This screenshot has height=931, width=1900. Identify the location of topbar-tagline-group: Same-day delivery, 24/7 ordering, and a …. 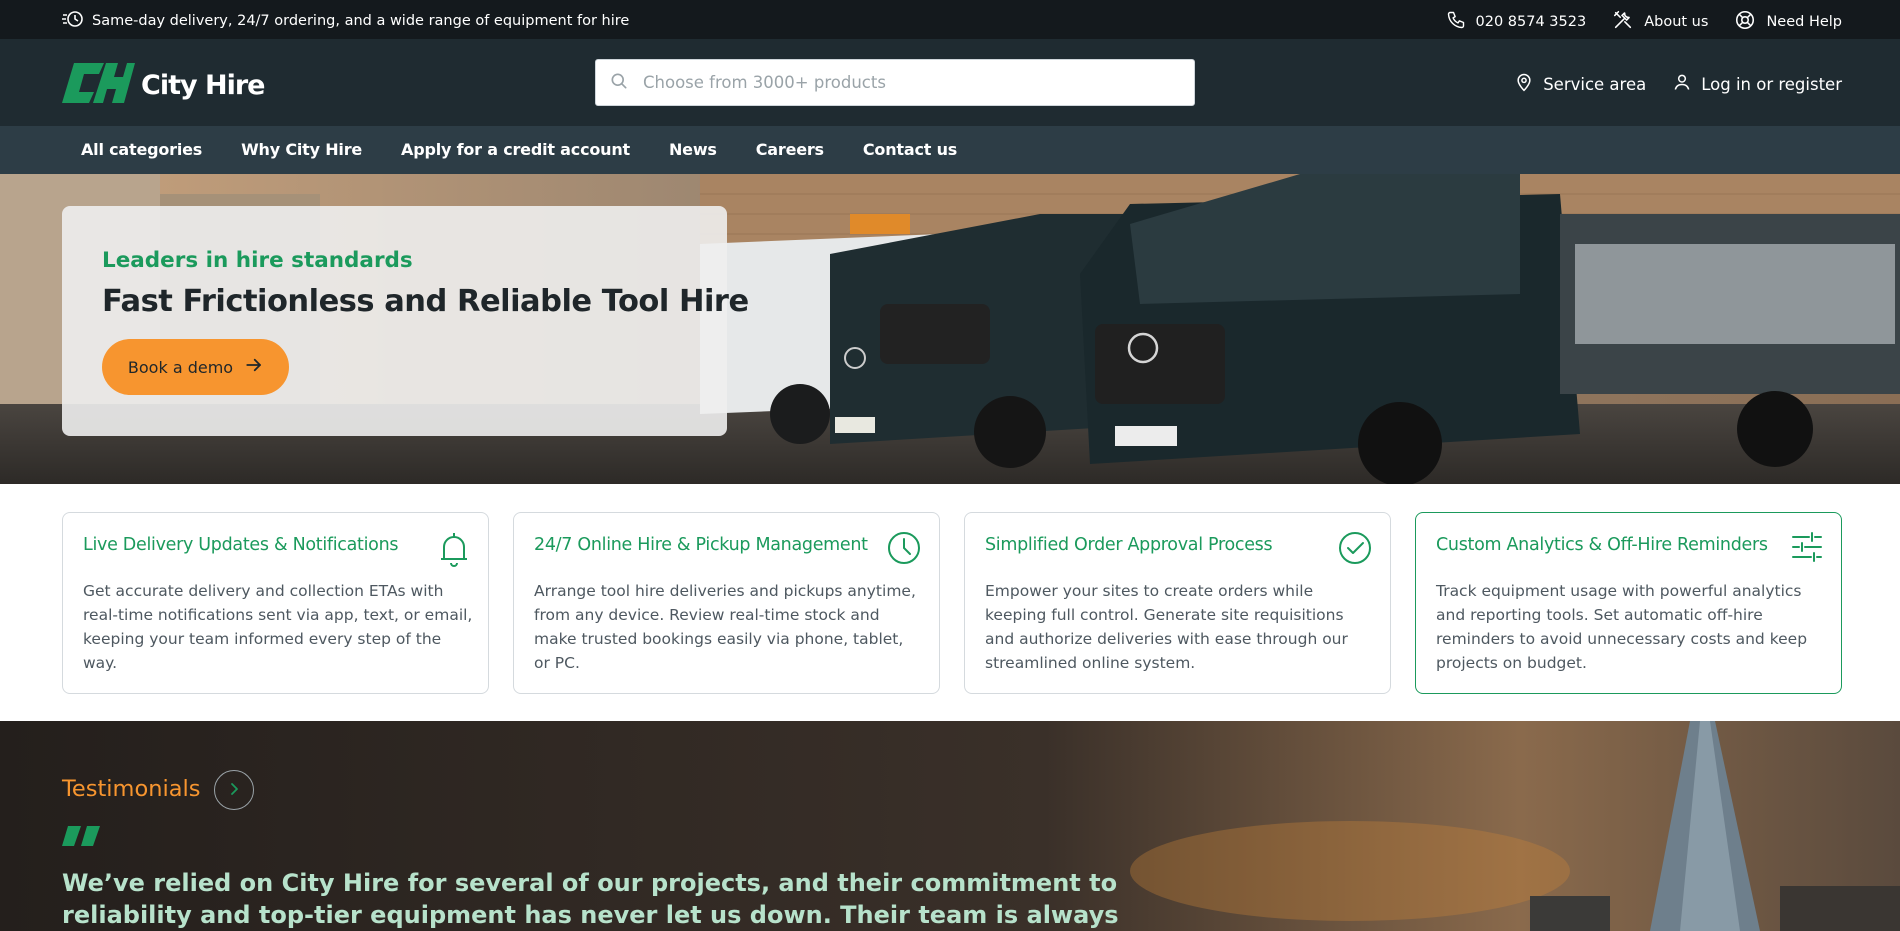
(345, 21).